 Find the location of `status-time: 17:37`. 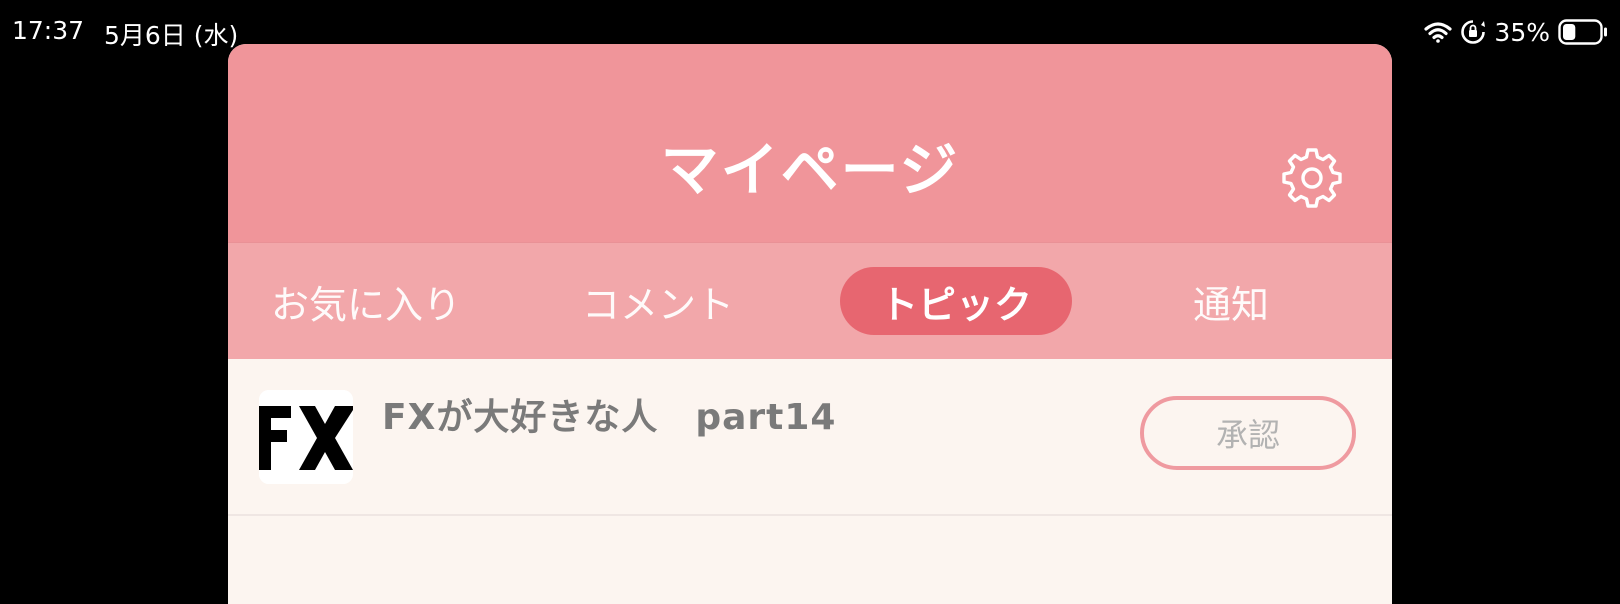

status-time: 17:37 is located at coordinates (48, 30).